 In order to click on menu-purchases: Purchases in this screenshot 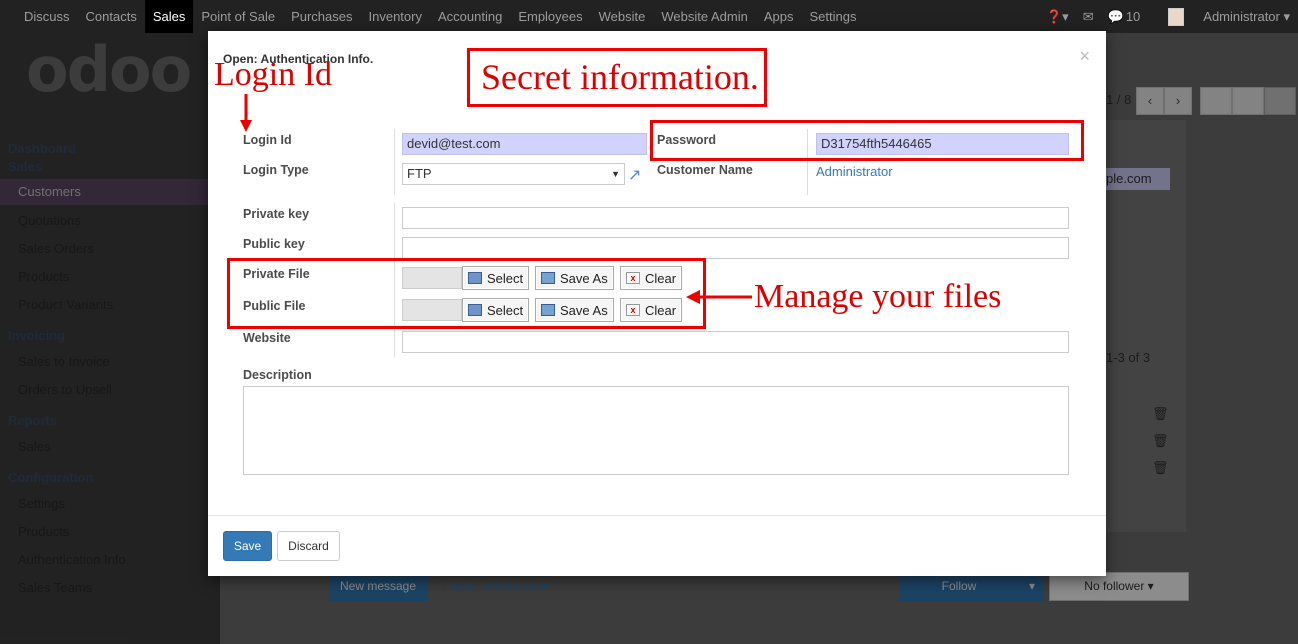, I will do `click(321, 16)`.